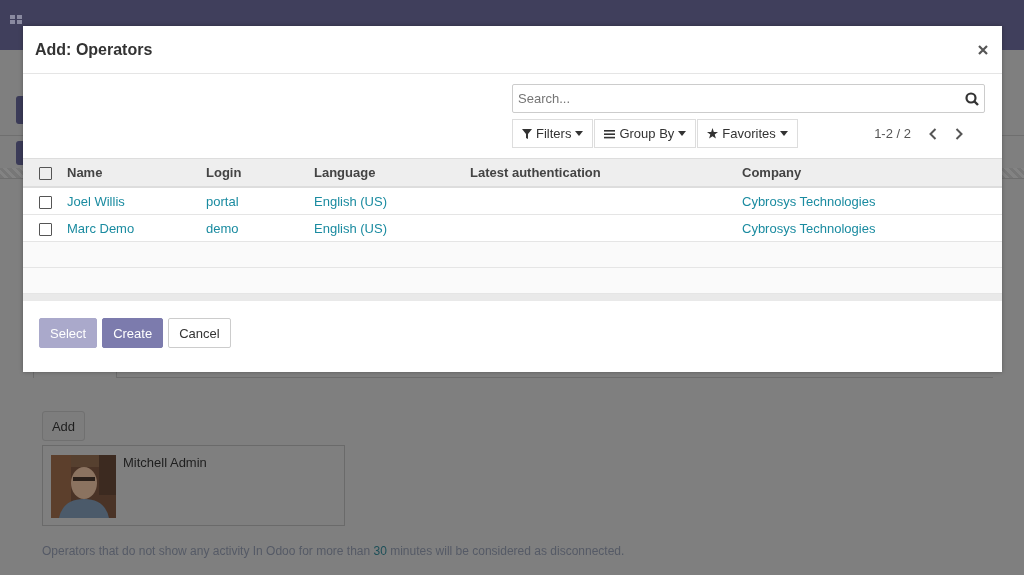  What do you see at coordinates (132, 172) in the screenshot?
I see `column-header: Name` at bounding box center [132, 172].